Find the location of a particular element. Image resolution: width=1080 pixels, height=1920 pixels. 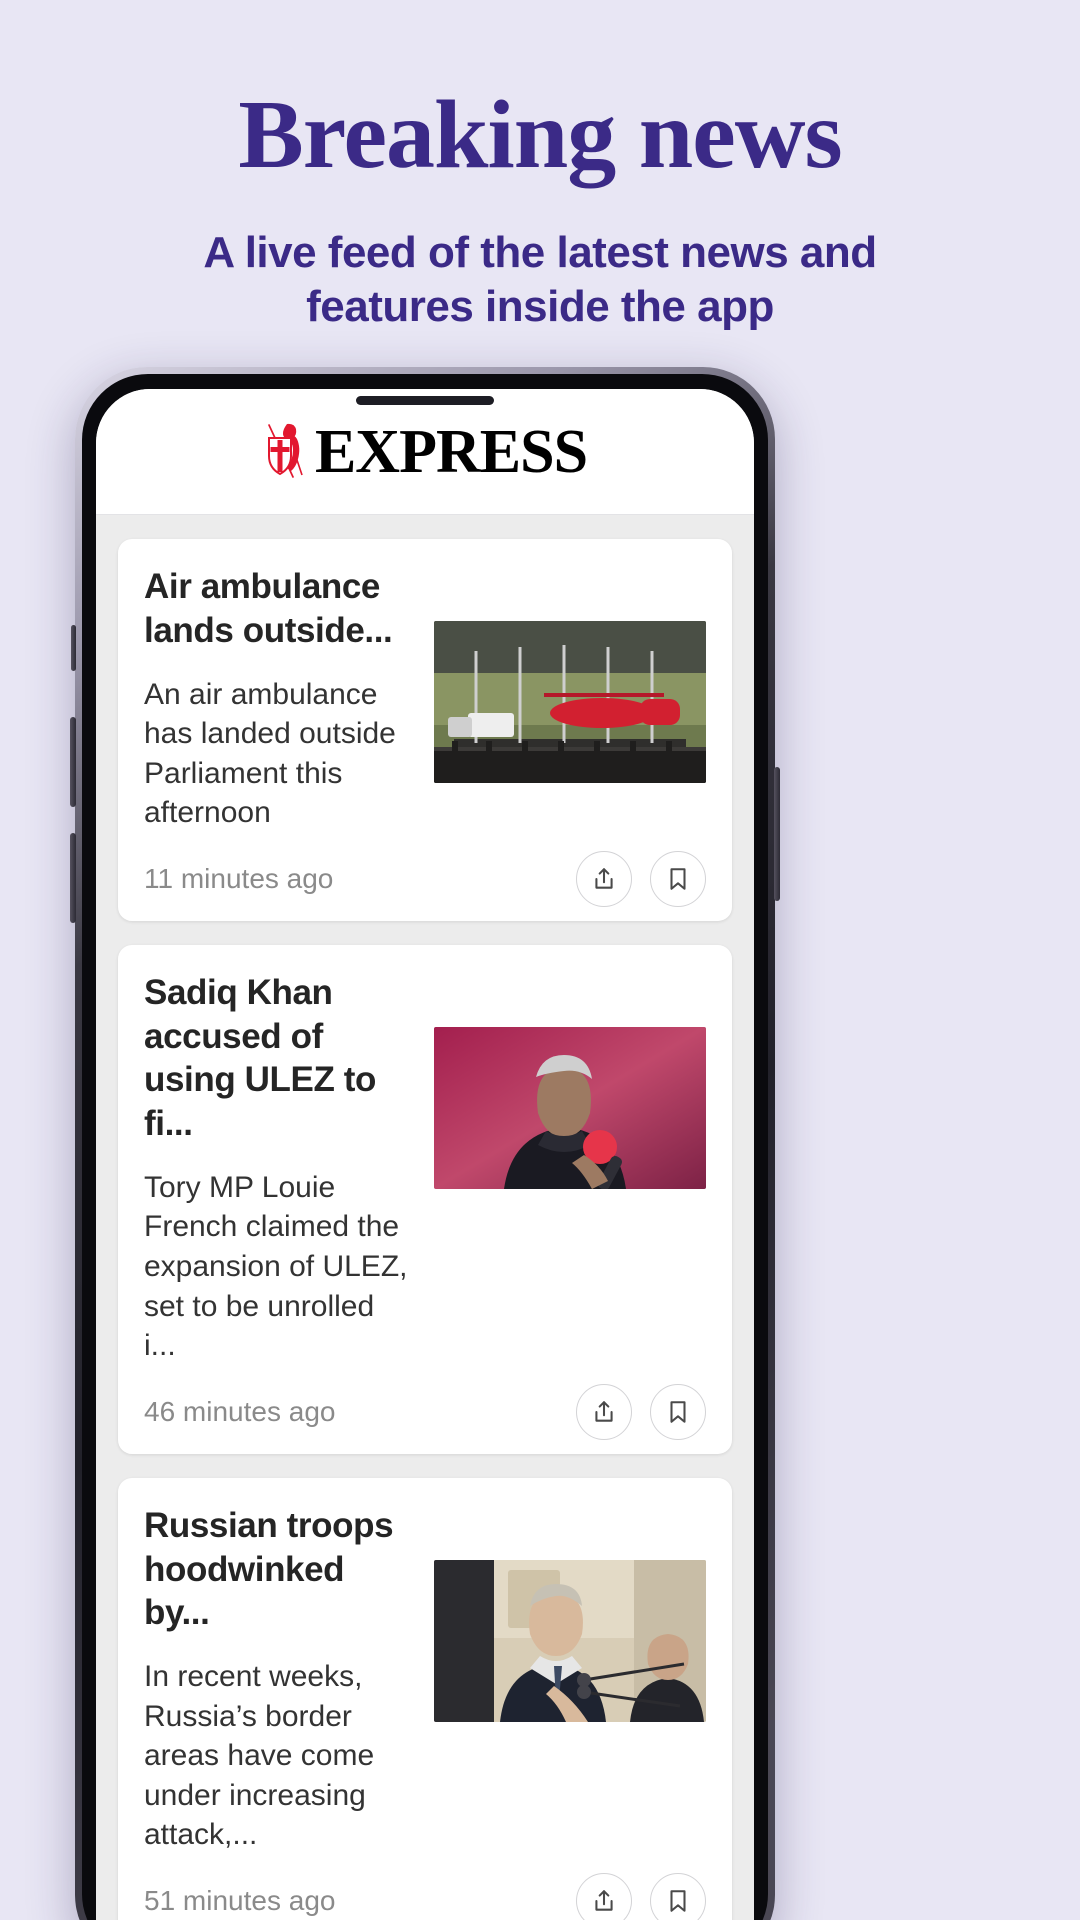

power-button is located at coordinates (777, 834).